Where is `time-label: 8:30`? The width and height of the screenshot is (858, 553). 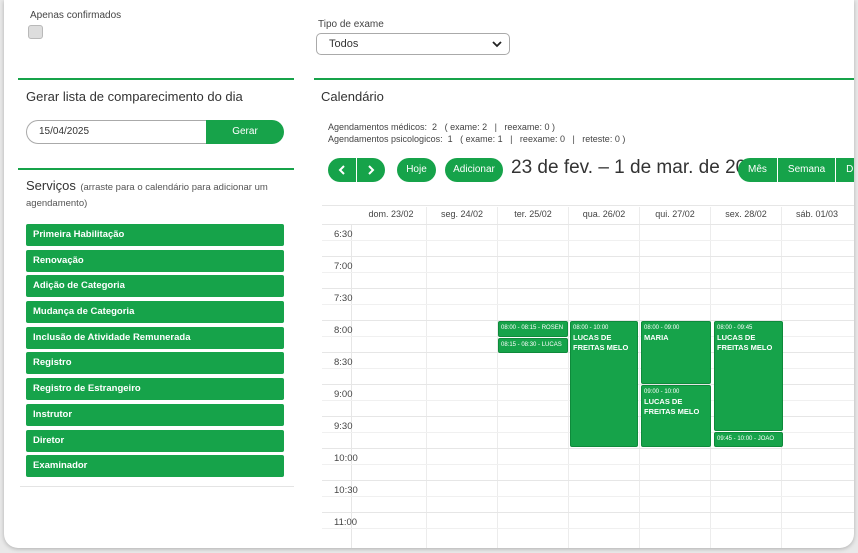
time-label: 8:30 is located at coordinates (343, 362).